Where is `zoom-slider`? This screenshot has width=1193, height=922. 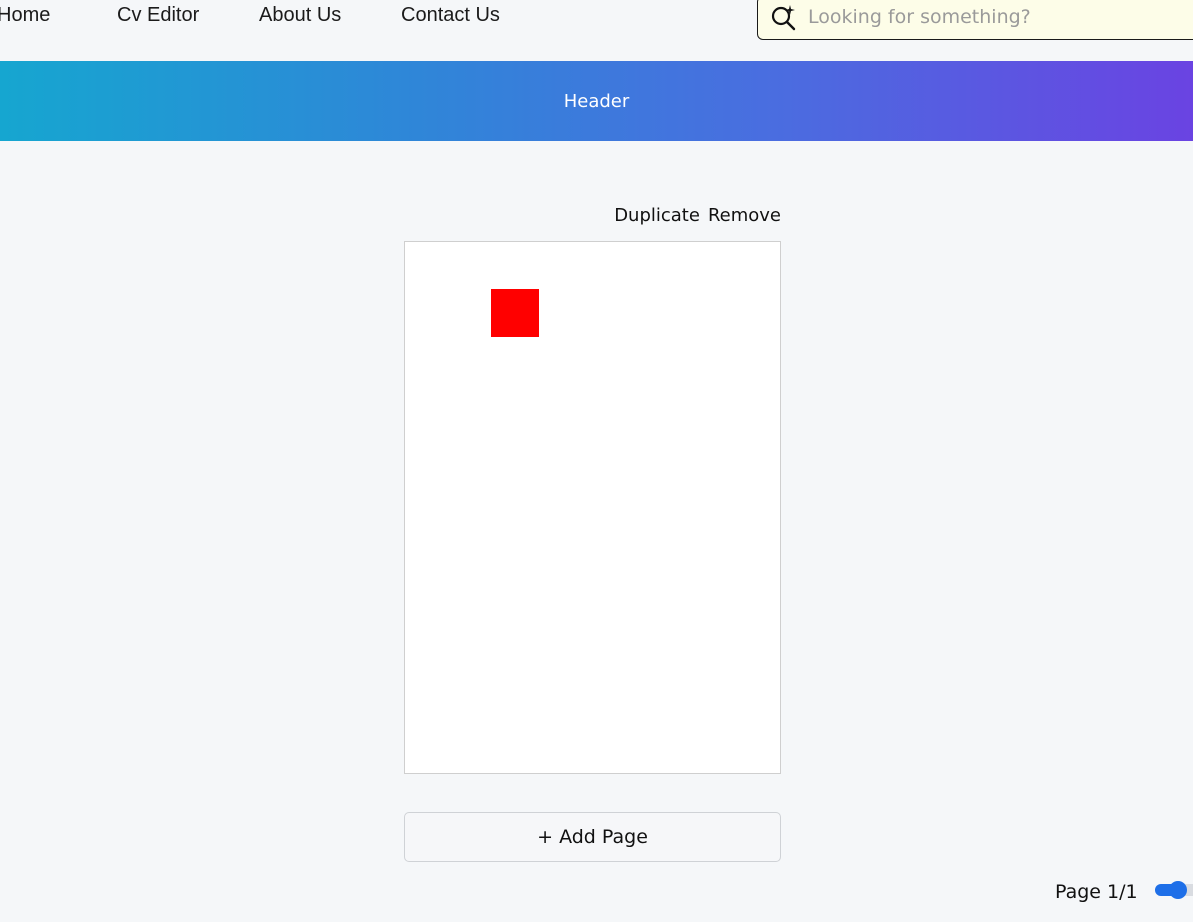
zoom-slider is located at coordinates (1174, 890).